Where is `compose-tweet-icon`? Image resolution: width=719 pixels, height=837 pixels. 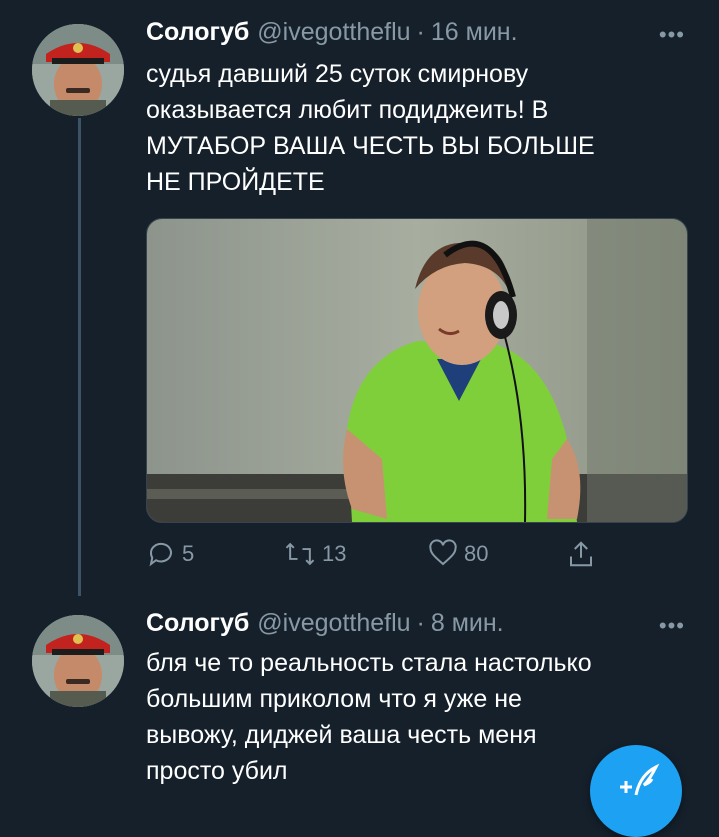
compose-tweet-icon is located at coordinates (640, 779).